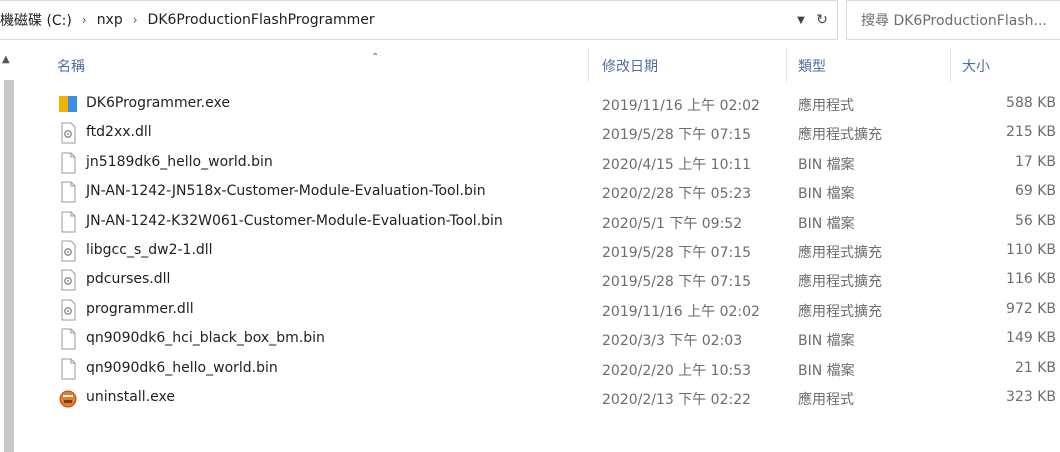  I want to click on file-size: 149 KB, so click(1031, 338).